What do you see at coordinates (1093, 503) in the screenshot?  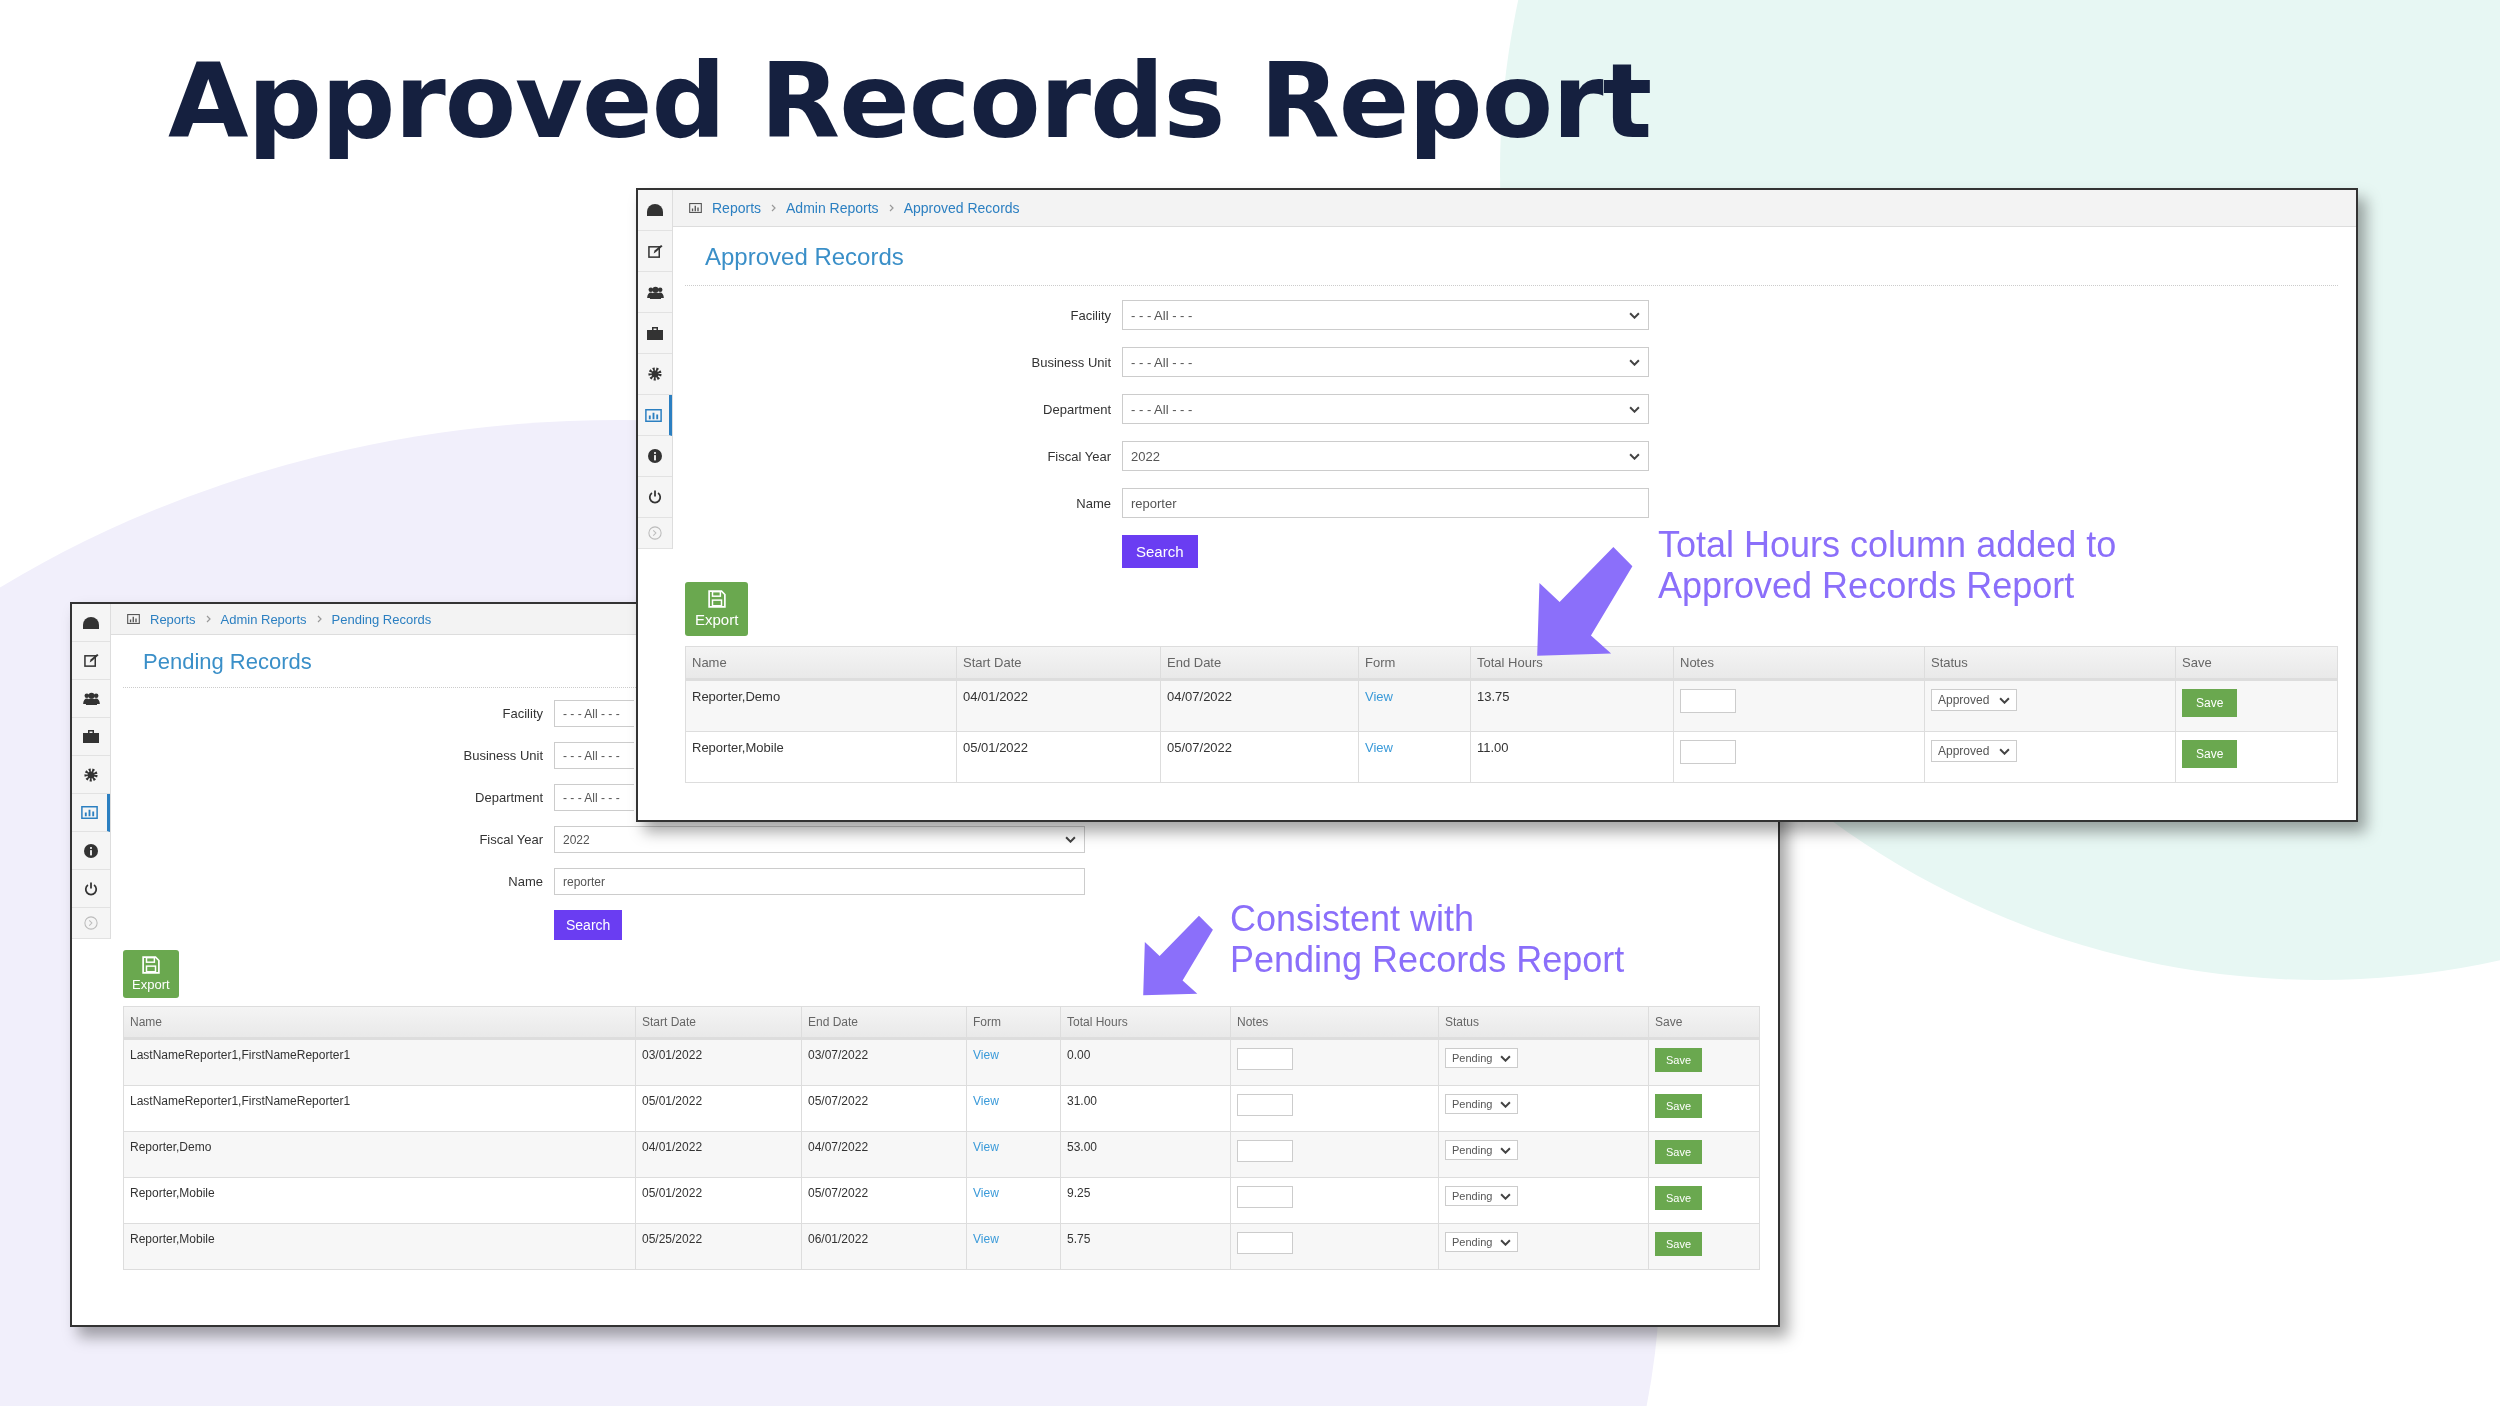 I see `field-label: Name` at bounding box center [1093, 503].